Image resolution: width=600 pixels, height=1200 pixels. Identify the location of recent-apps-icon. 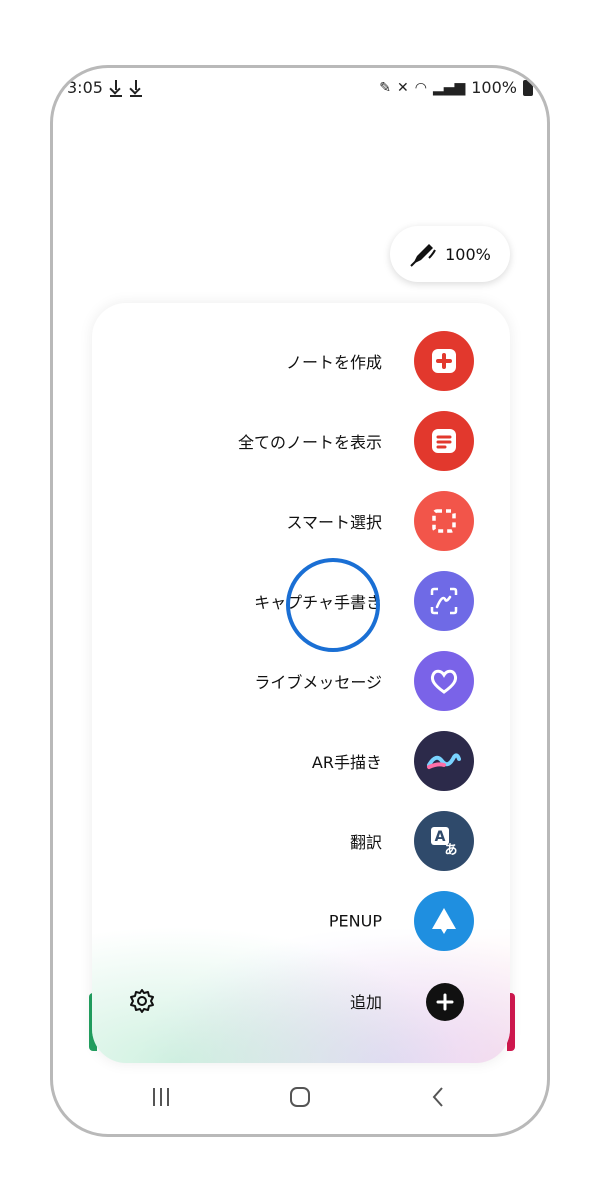
(161, 1097).